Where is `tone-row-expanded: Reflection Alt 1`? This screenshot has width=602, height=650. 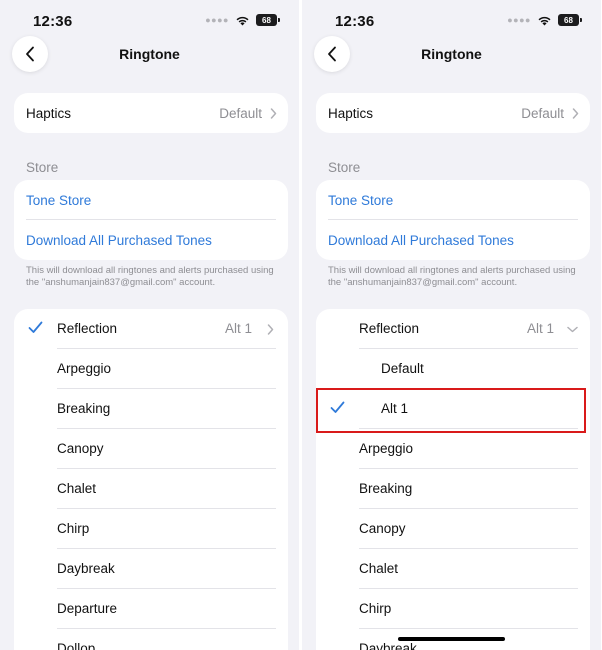
tone-row-expanded: Reflection Alt 1 is located at coordinates (453, 329).